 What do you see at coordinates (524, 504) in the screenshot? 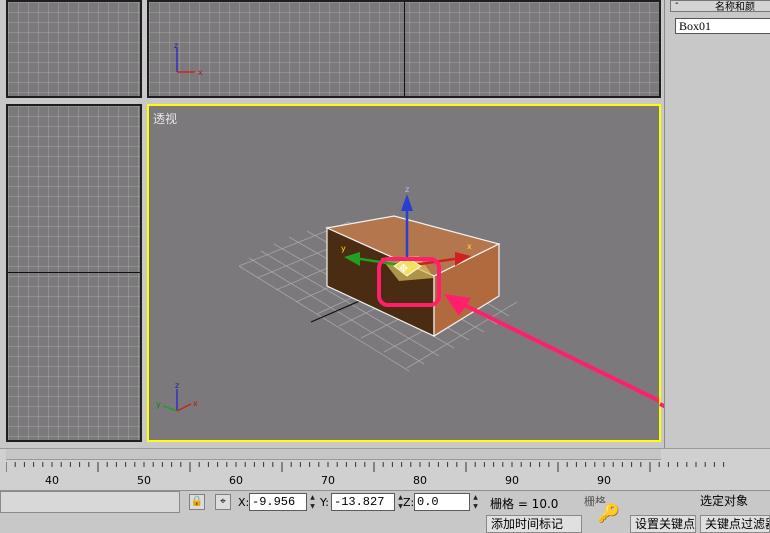
I see `grid-spacing-text: 栅格 = 10.0` at bounding box center [524, 504].